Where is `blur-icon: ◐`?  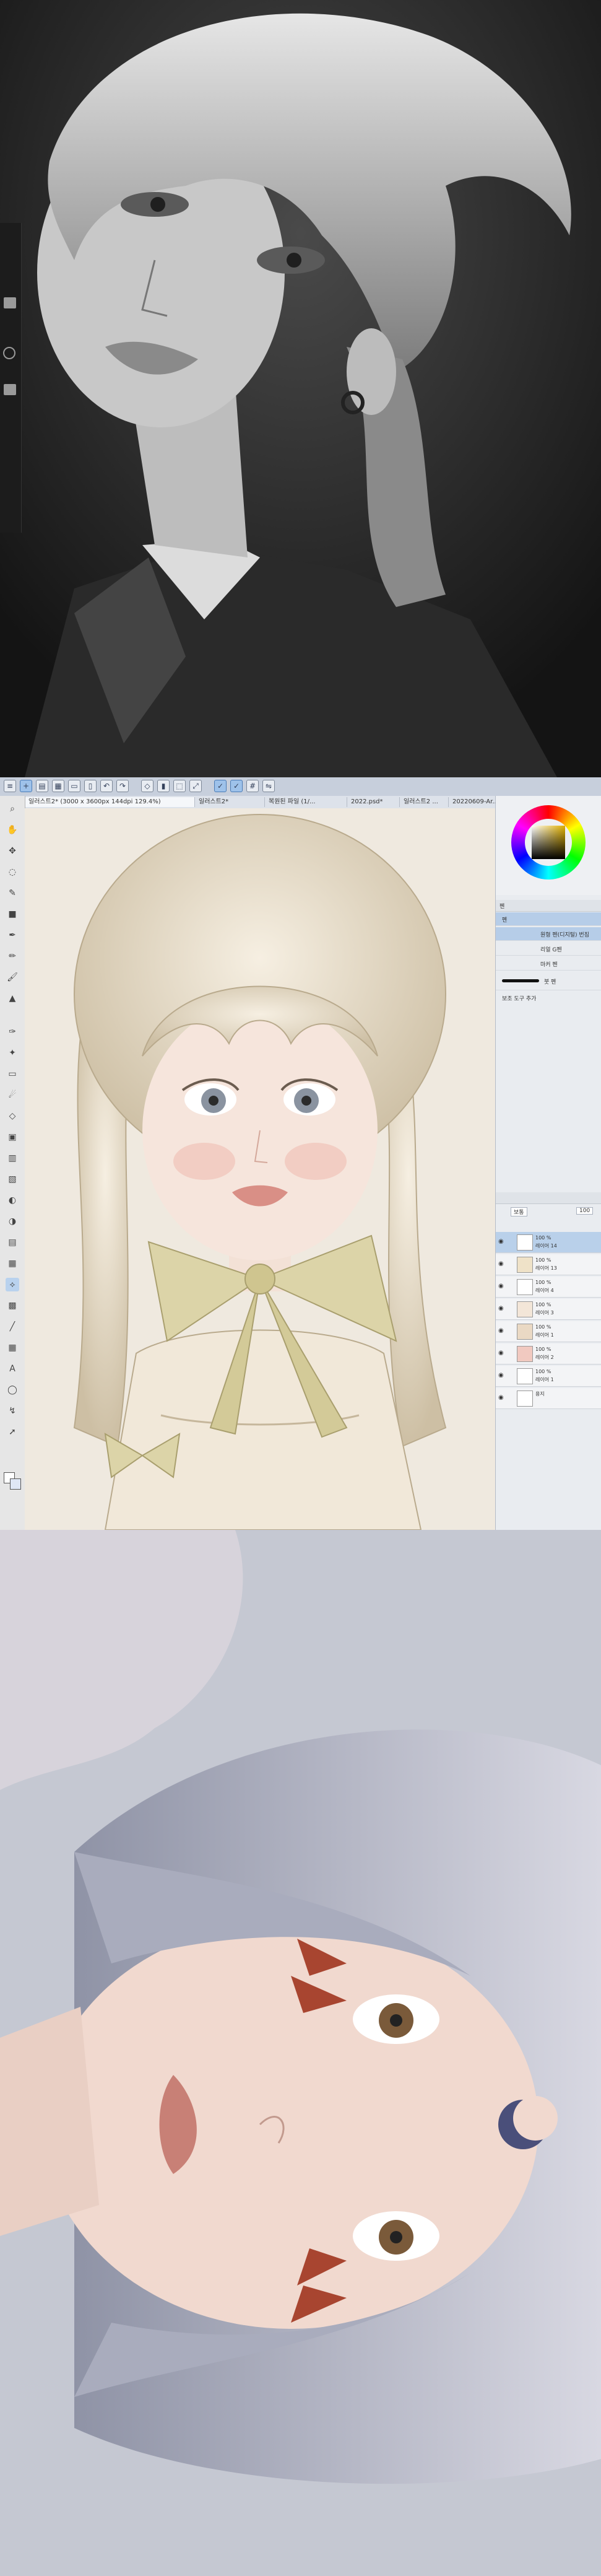 blur-icon: ◐ is located at coordinates (12, 1200).